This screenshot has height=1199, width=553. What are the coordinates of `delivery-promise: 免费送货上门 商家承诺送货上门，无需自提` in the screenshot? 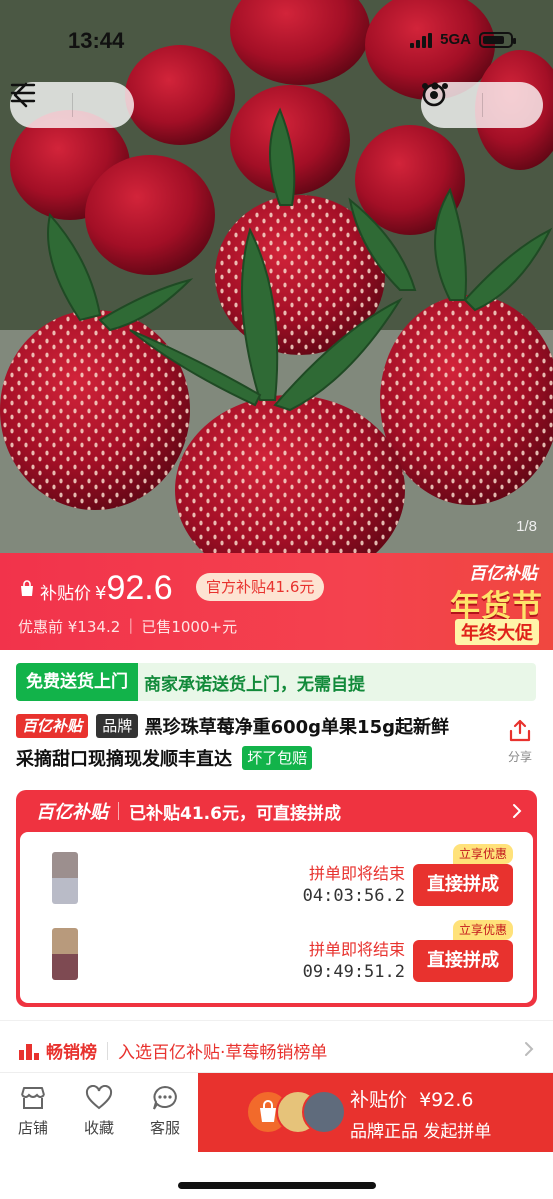 It's located at (276, 682).